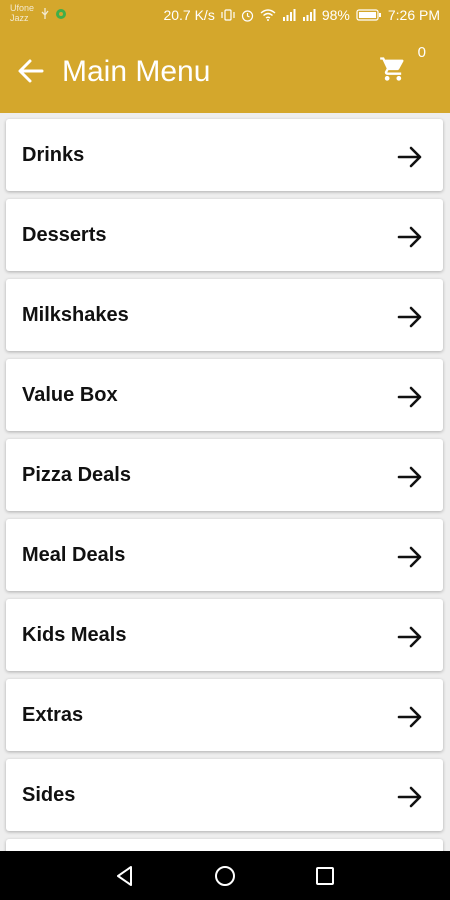 Image resolution: width=450 pixels, height=900 pixels. I want to click on square-recents-icon, so click(325, 876).